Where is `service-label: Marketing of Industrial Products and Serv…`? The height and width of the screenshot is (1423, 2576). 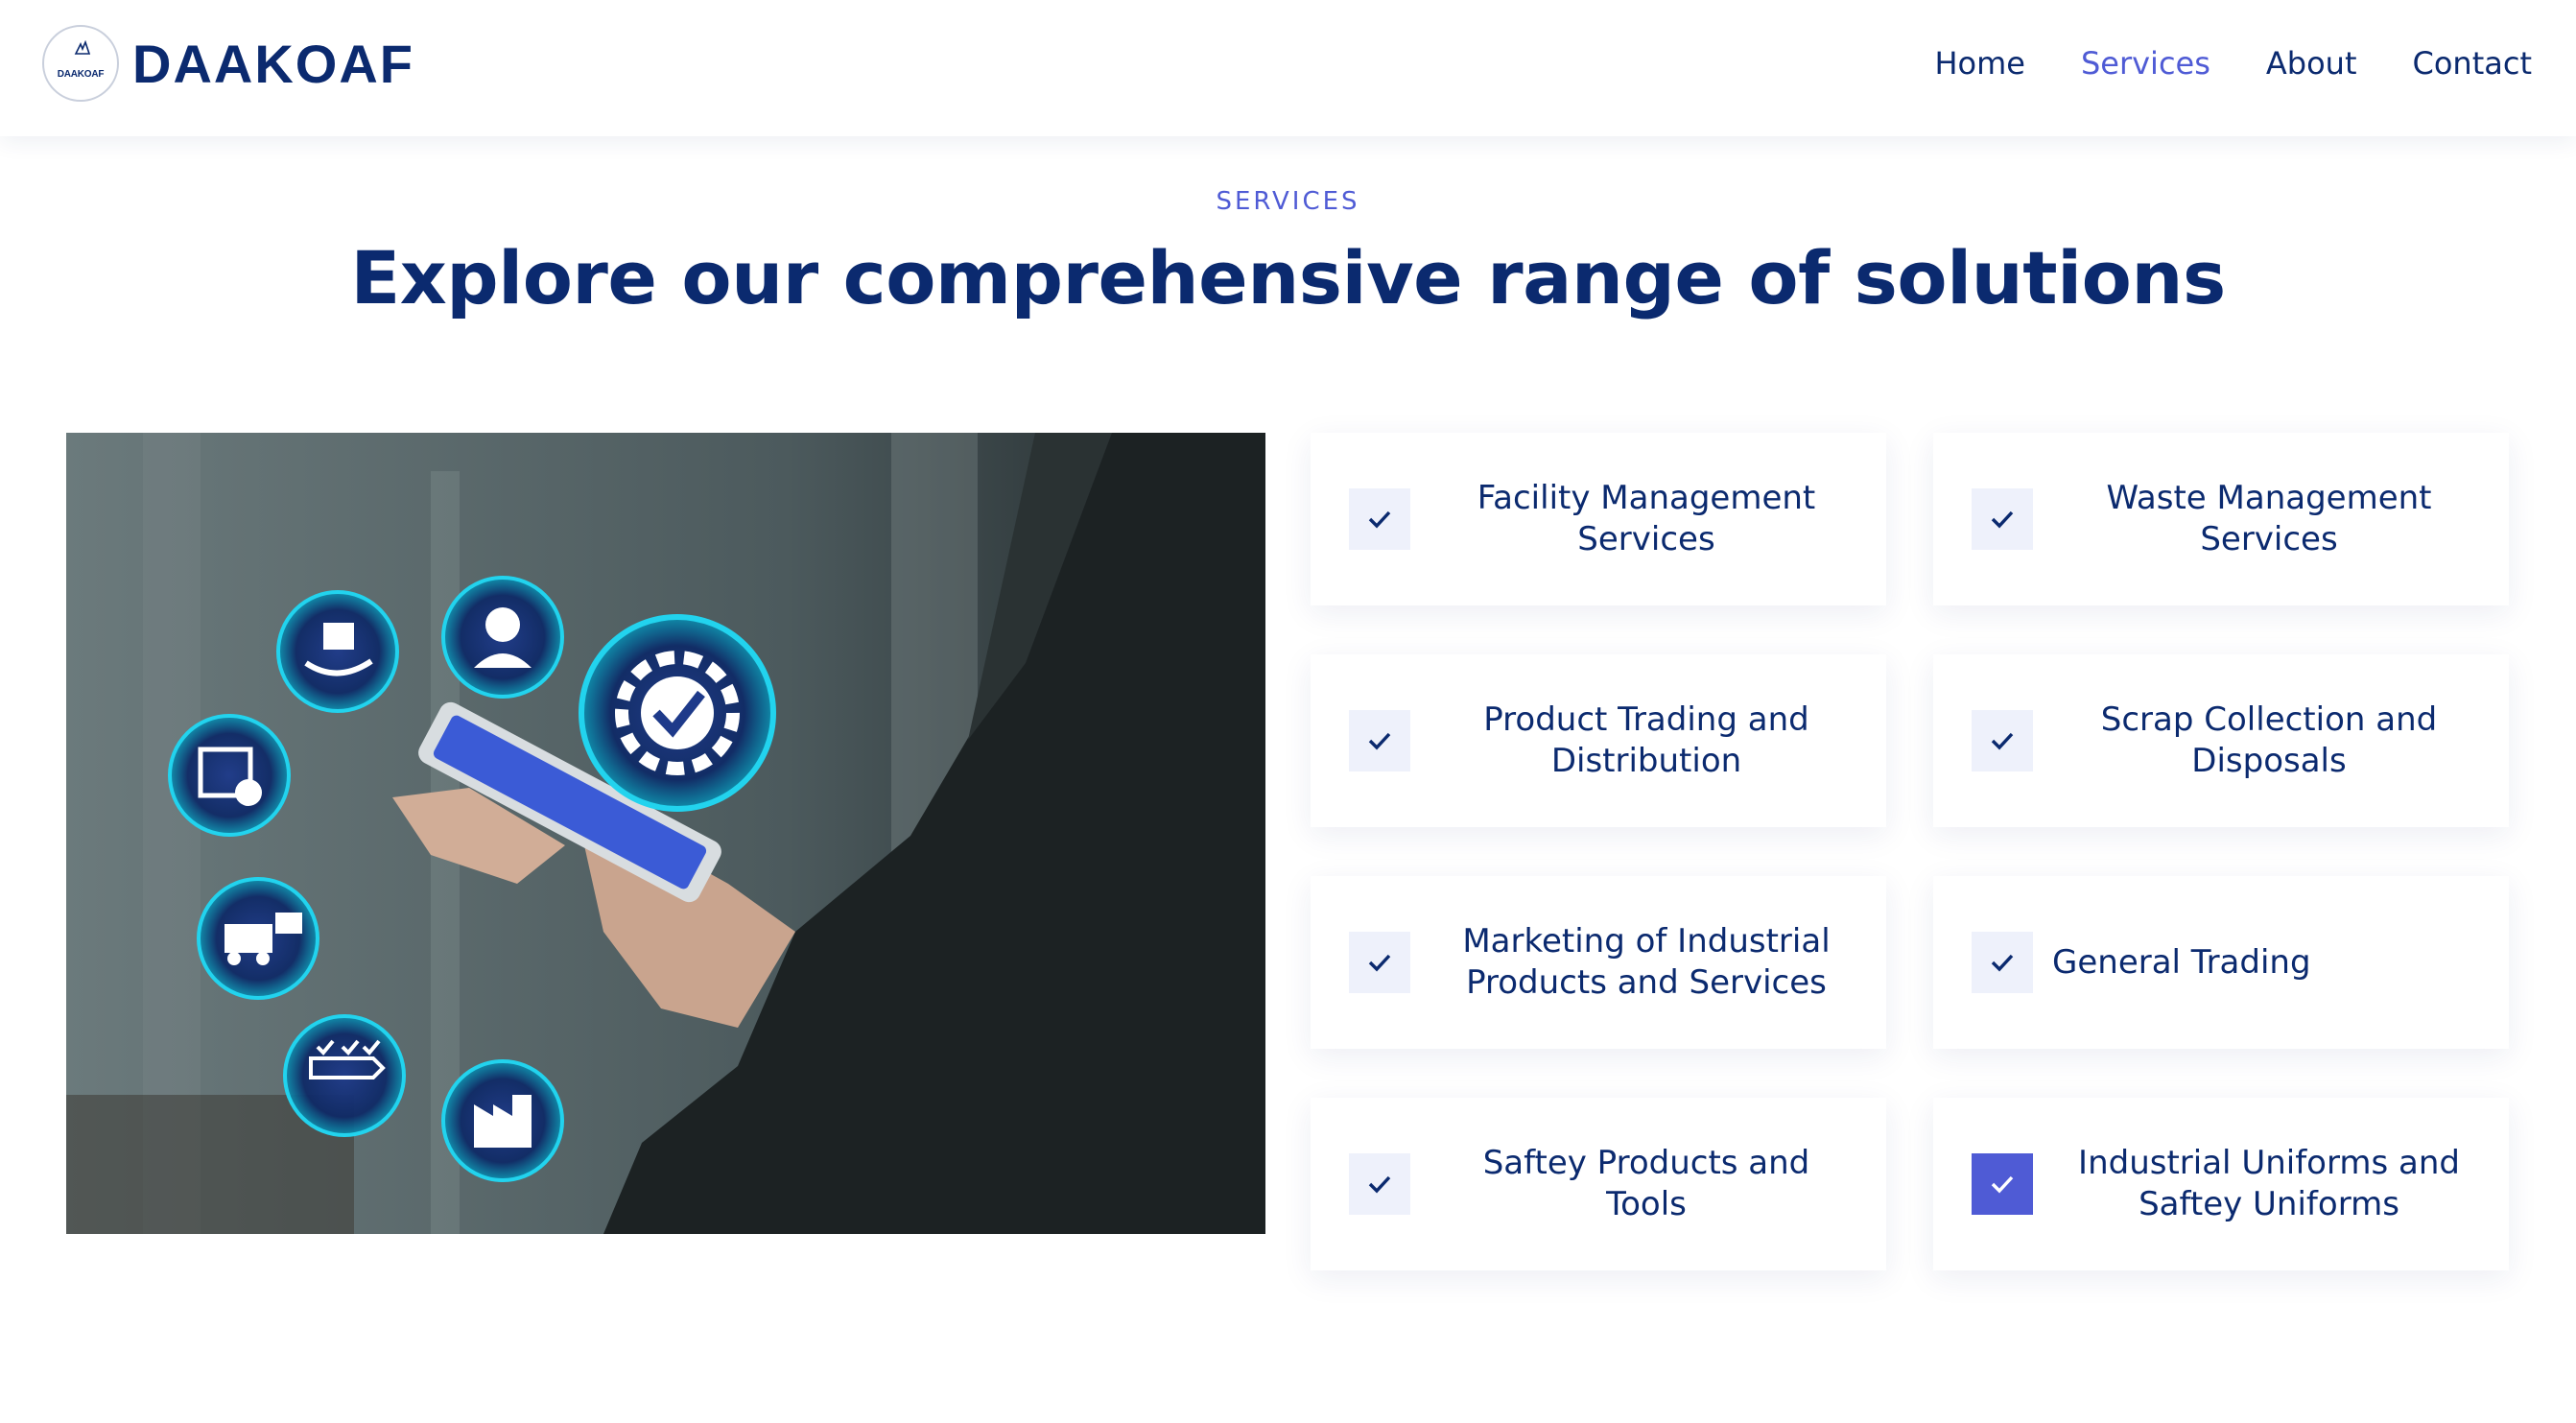
service-label: Marketing of Industrial Products and Serv… is located at coordinates (1646, 962).